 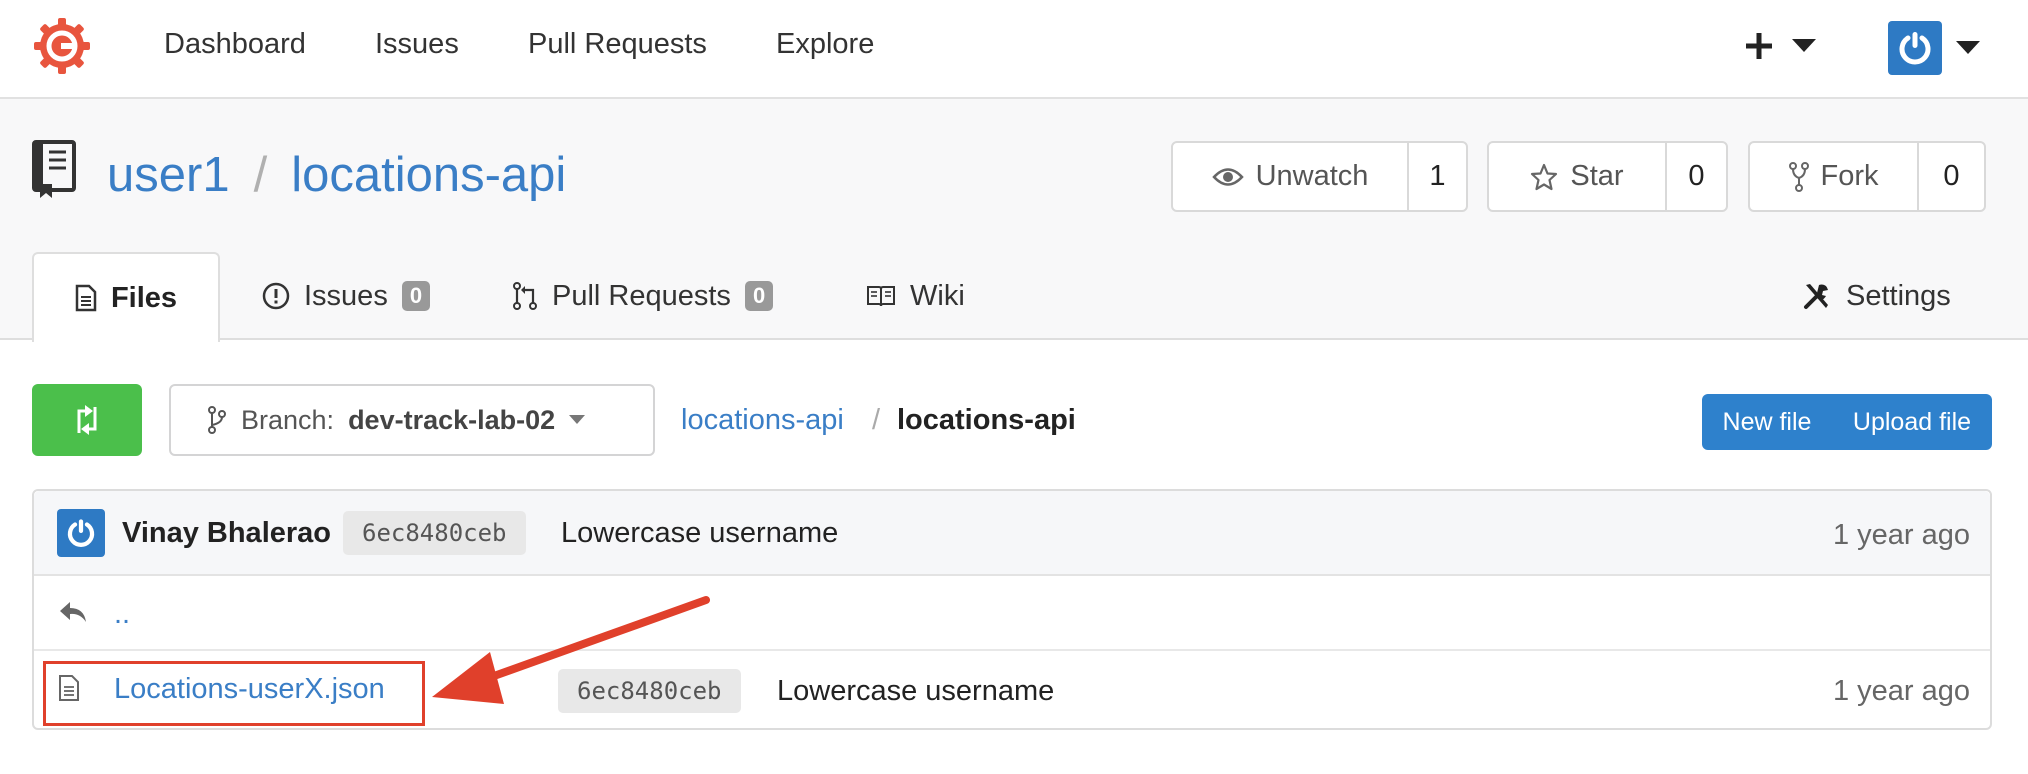 I want to click on reply-icon, so click(x=73, y=612).